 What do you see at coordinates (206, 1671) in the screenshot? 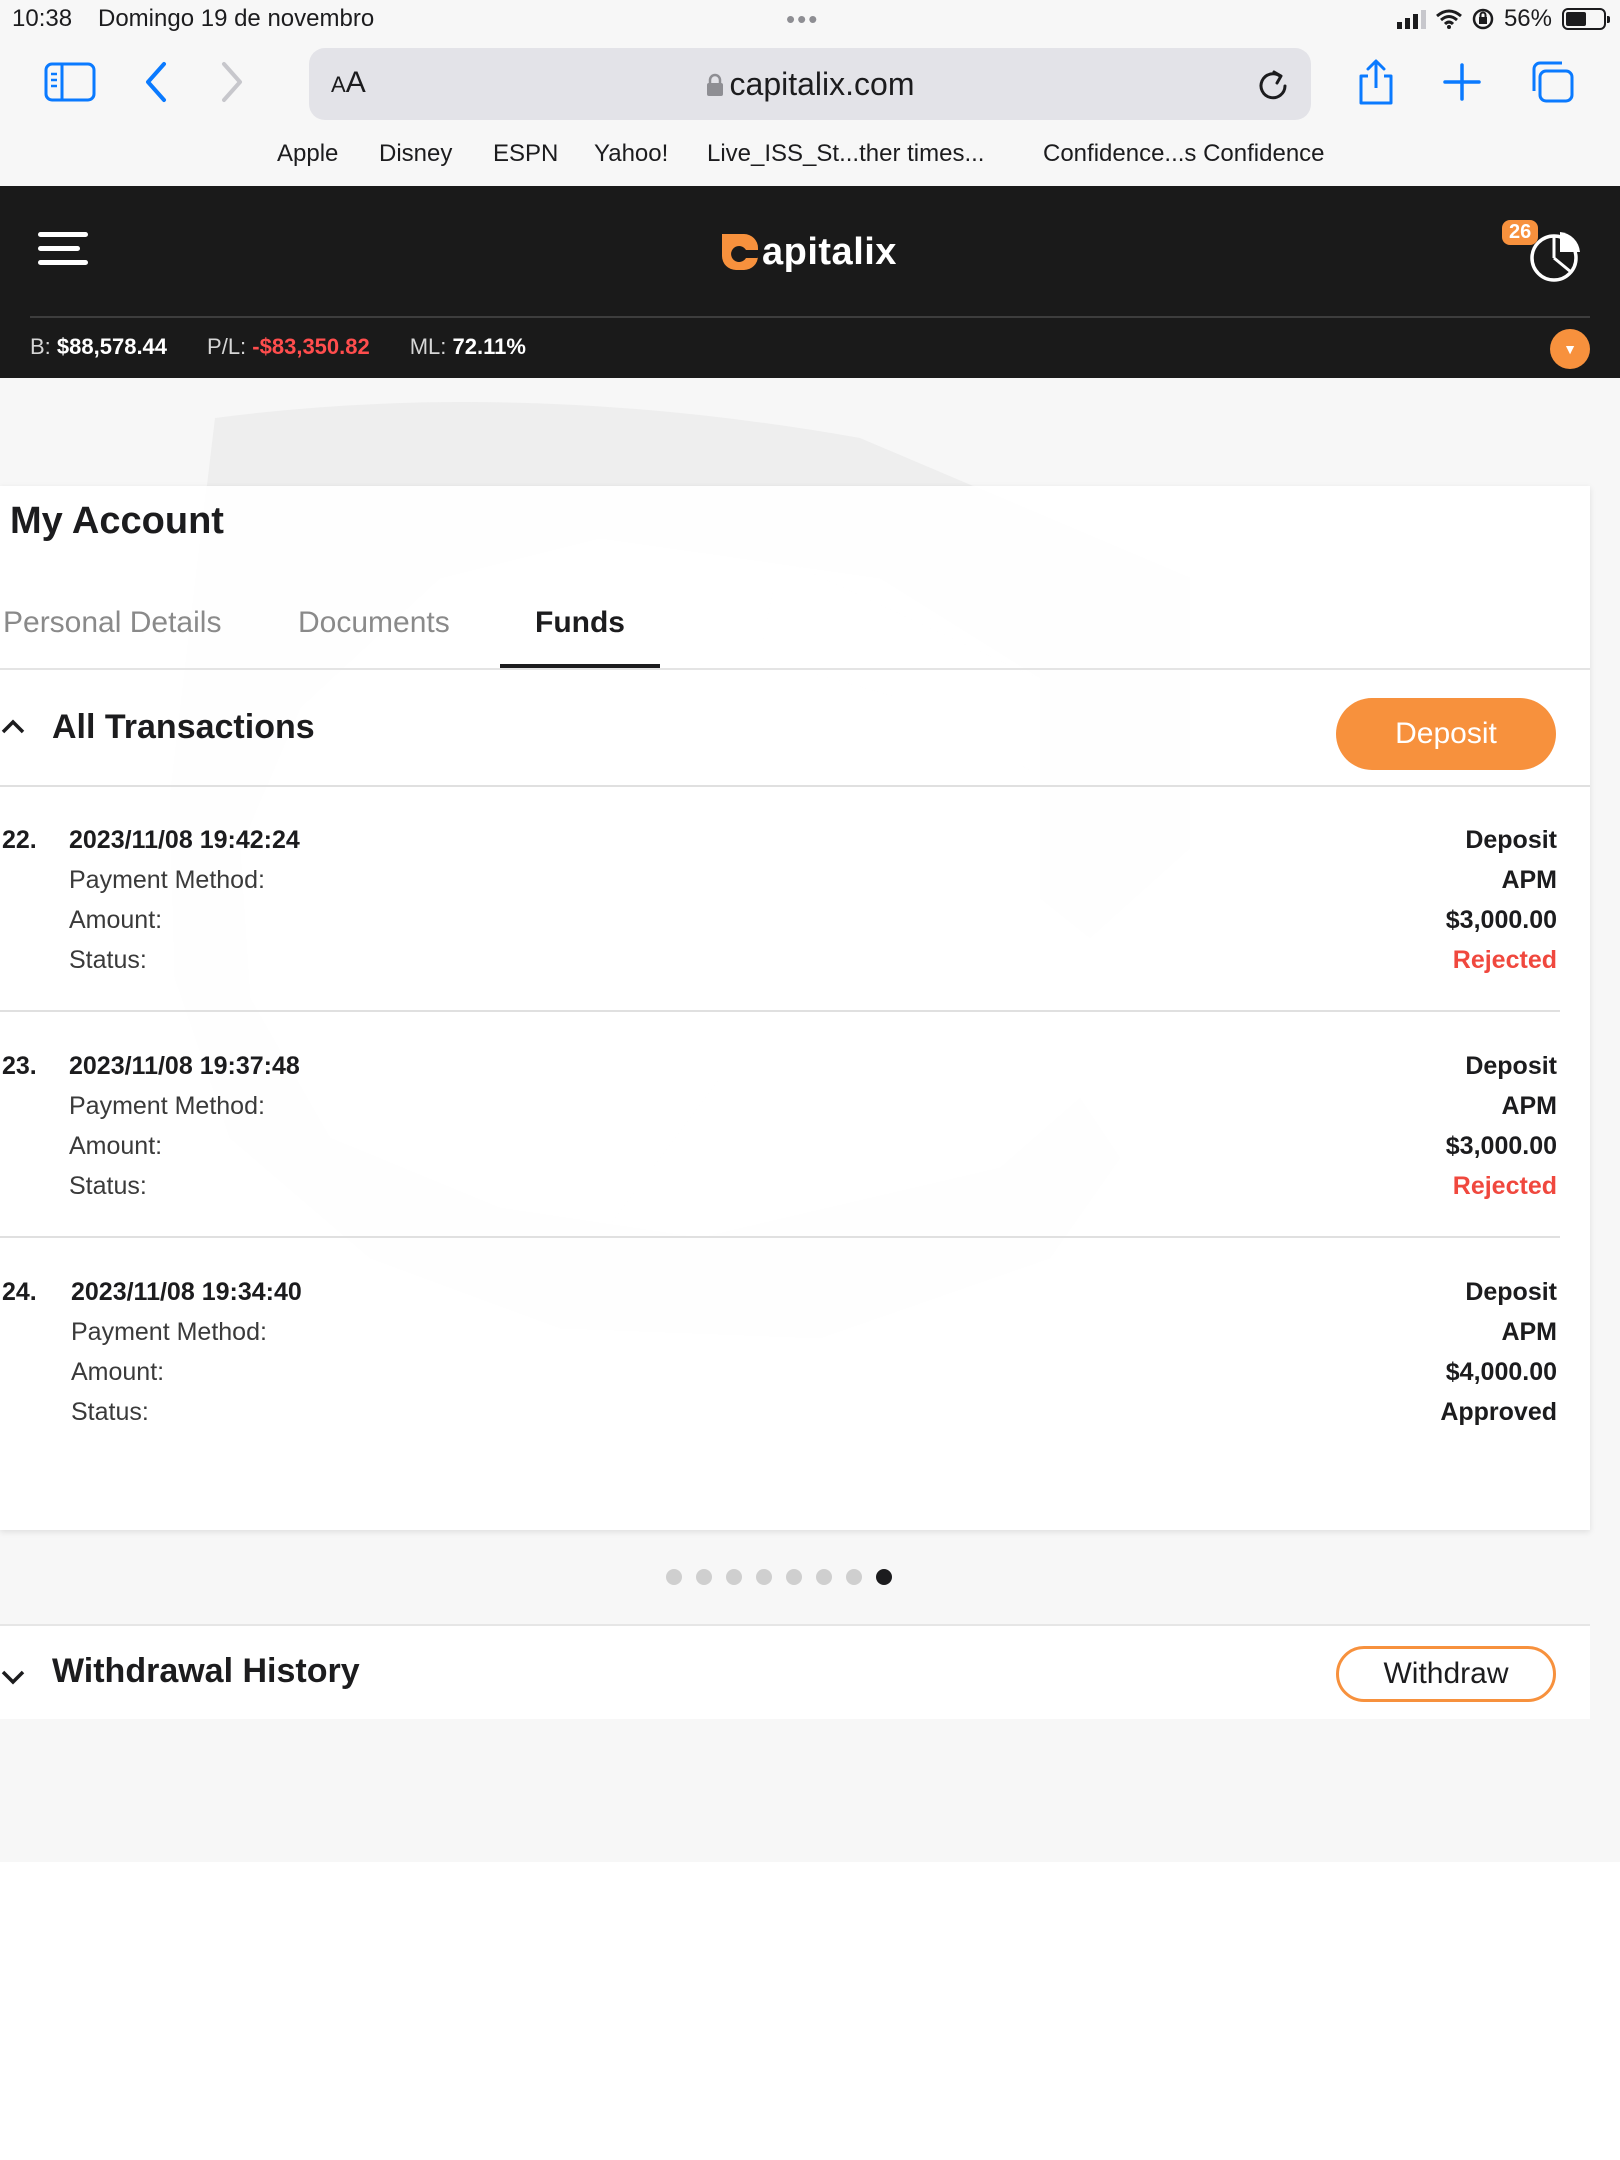
I see `section-title: Withdrawal History` at bounding box center [206, 1671].